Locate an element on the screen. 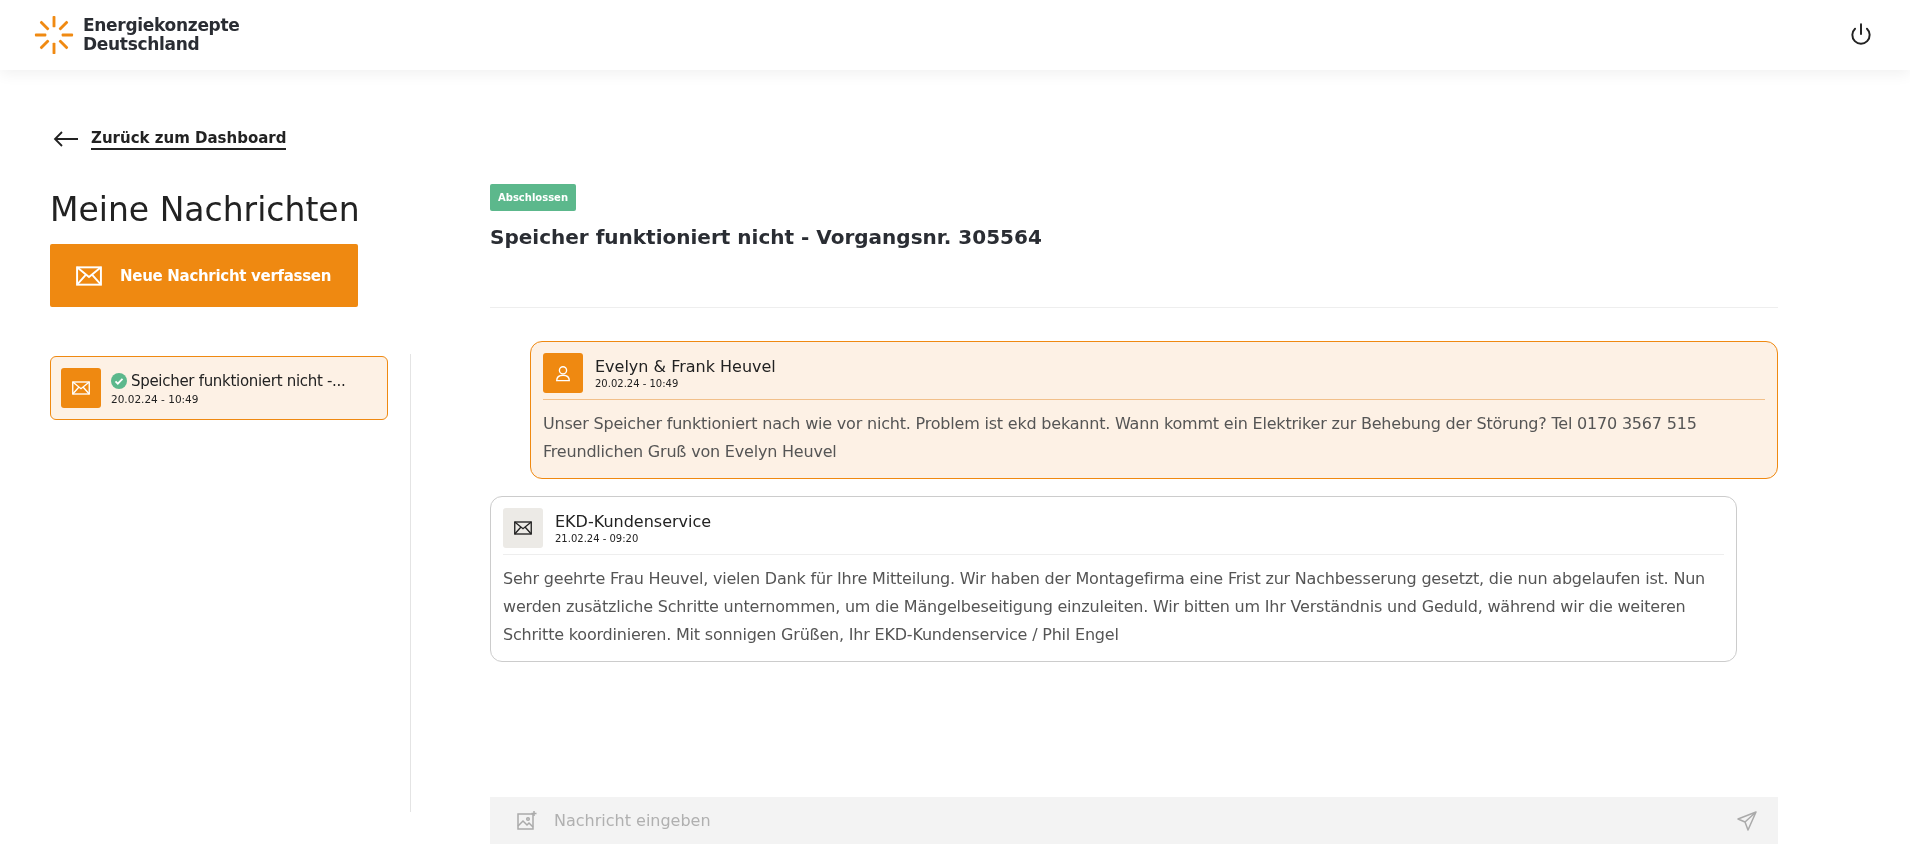 The width and height of the screenshot is (1910, 855). message-input: Nachricht eingeben is located at coordinates (1137, 820).